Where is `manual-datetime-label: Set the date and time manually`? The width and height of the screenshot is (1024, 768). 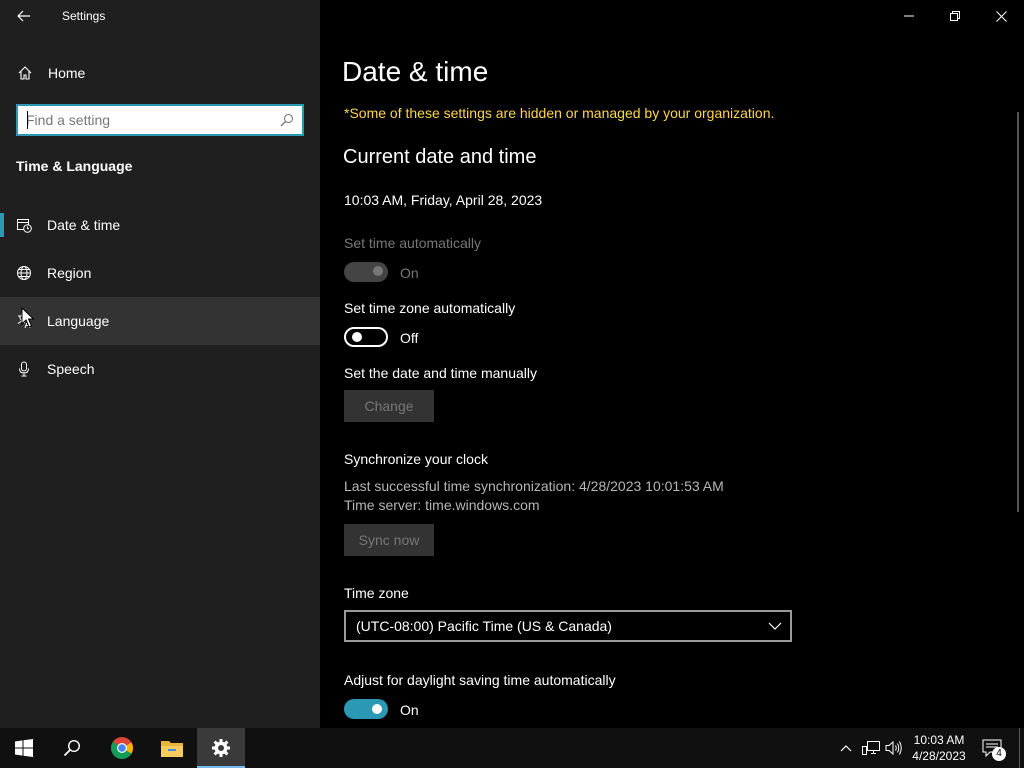
manual-datetime-label: Set the date and time manually is located at coordinates (441, 373).